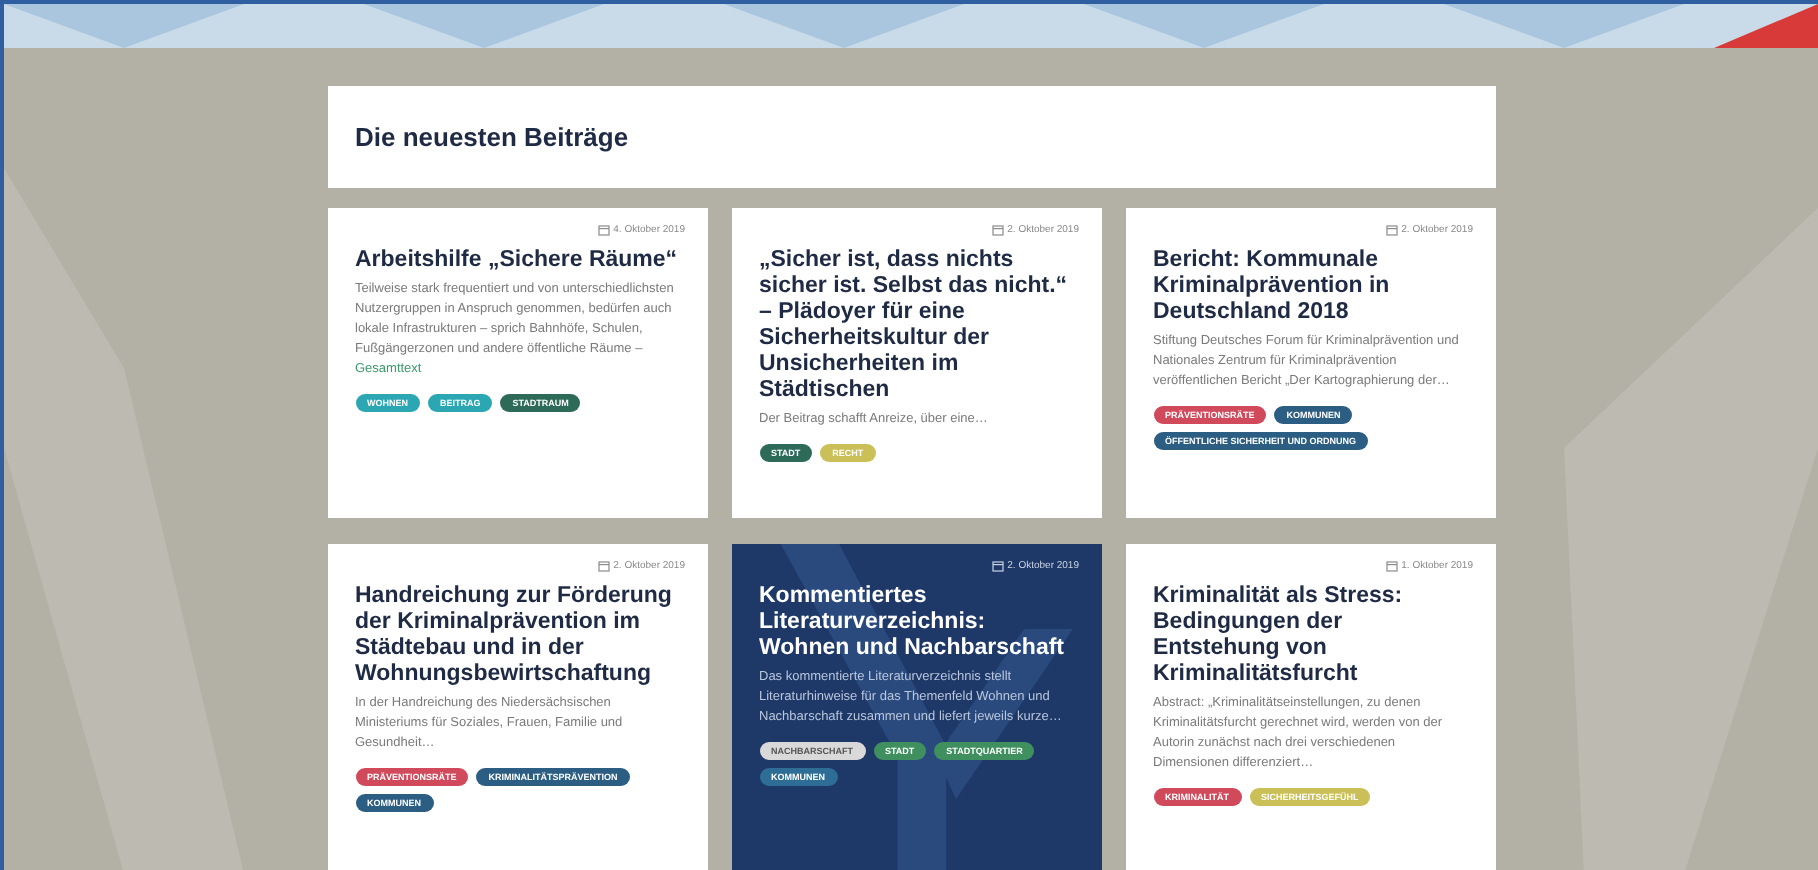 Image resolution: width=1818 pixels, height=870 pixels. What do you see at coordinates (919, 326) in the screenshot?
I see `post-title: „Sicher ist, dass nichts sicher ist. Selbst das nicht.“ – Plädoyer für eine Sicherheitskultur der Unsicherheiten im Städtischen` at bounding box center [919, 326].